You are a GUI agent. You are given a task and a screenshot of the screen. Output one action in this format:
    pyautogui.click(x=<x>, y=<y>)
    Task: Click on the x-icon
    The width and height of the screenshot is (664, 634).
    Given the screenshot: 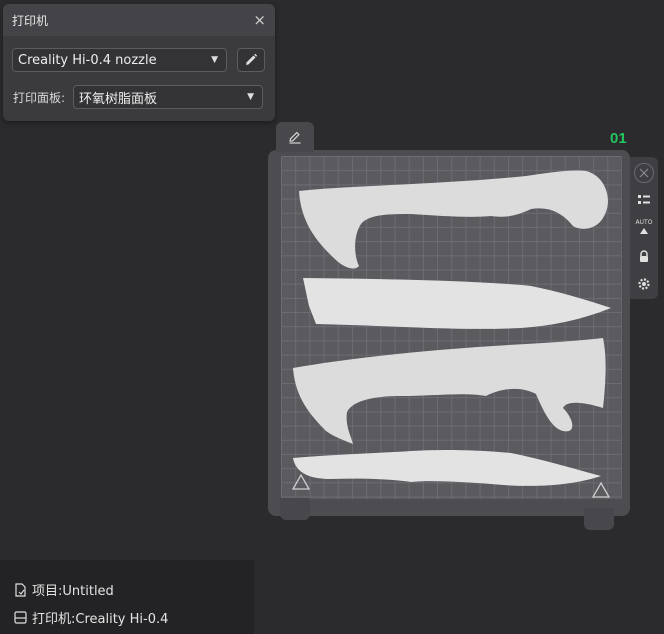 What is the action you would take?
    pyautogui.click(x=644, y=173)
    